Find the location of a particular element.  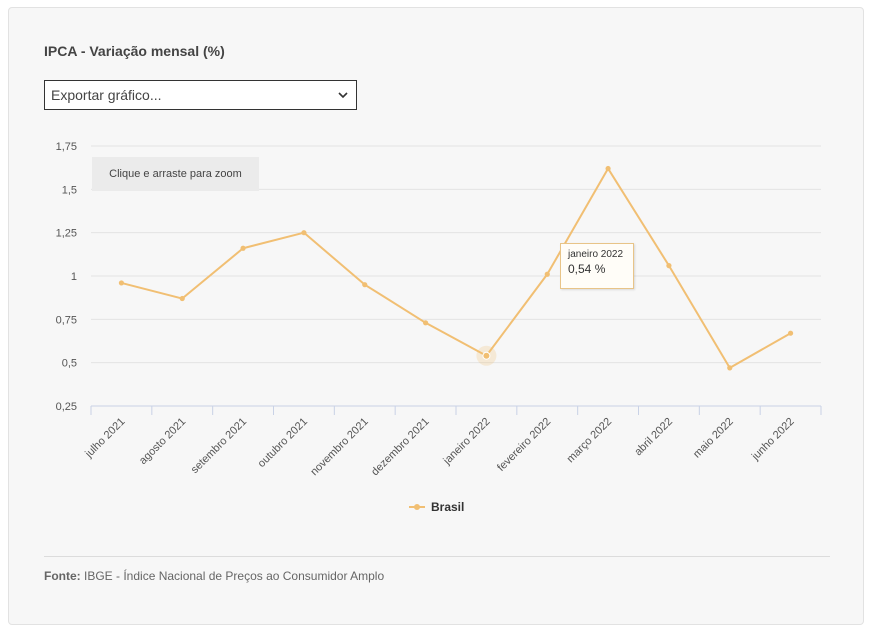

x-tick-label: fevereiro 2022 is located at coordinates (524, 445).